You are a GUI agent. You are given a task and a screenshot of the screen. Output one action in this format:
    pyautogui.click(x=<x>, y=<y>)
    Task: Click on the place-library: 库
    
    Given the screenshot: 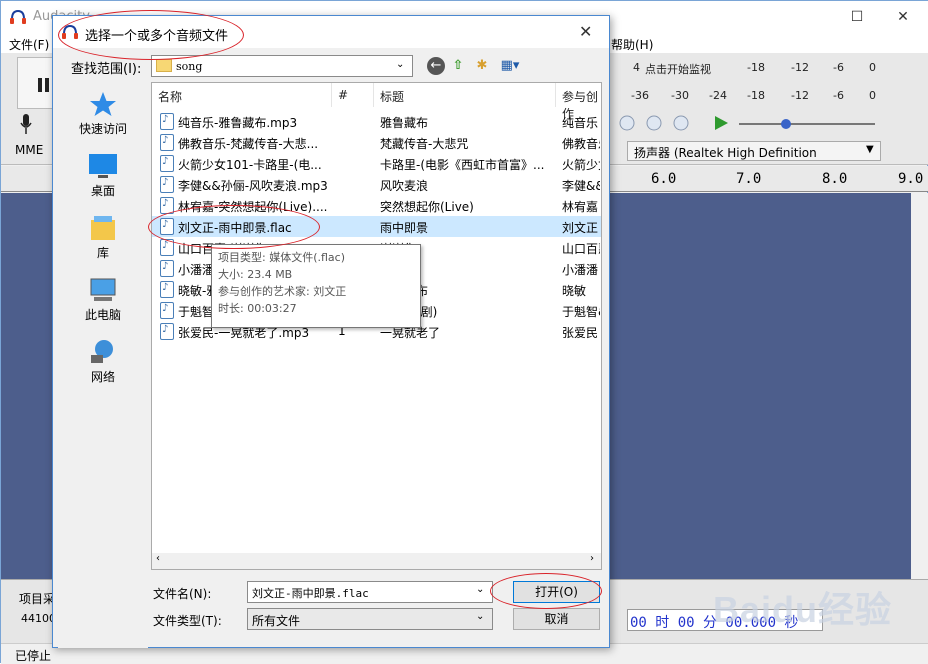 What is the action you would take?
    pyautogui.click(x=103, y=240)
    